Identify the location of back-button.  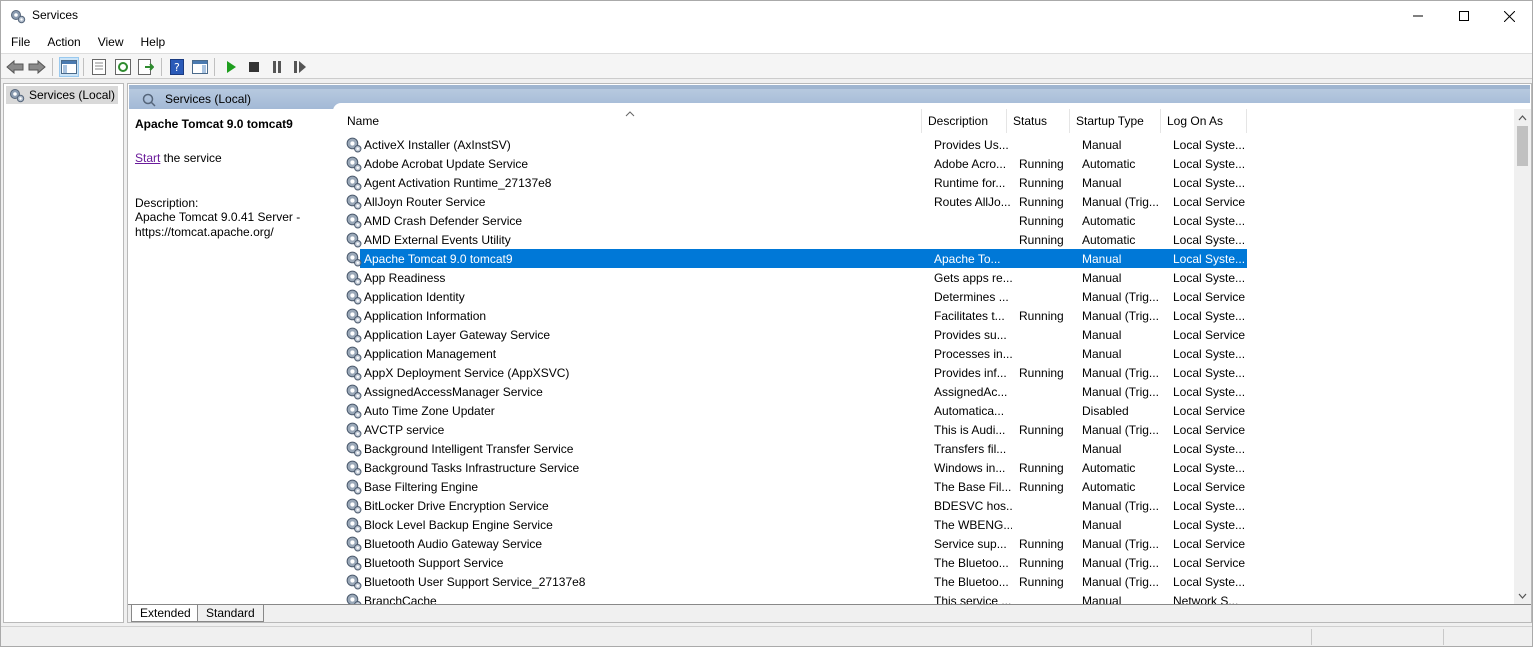
(15, 67).